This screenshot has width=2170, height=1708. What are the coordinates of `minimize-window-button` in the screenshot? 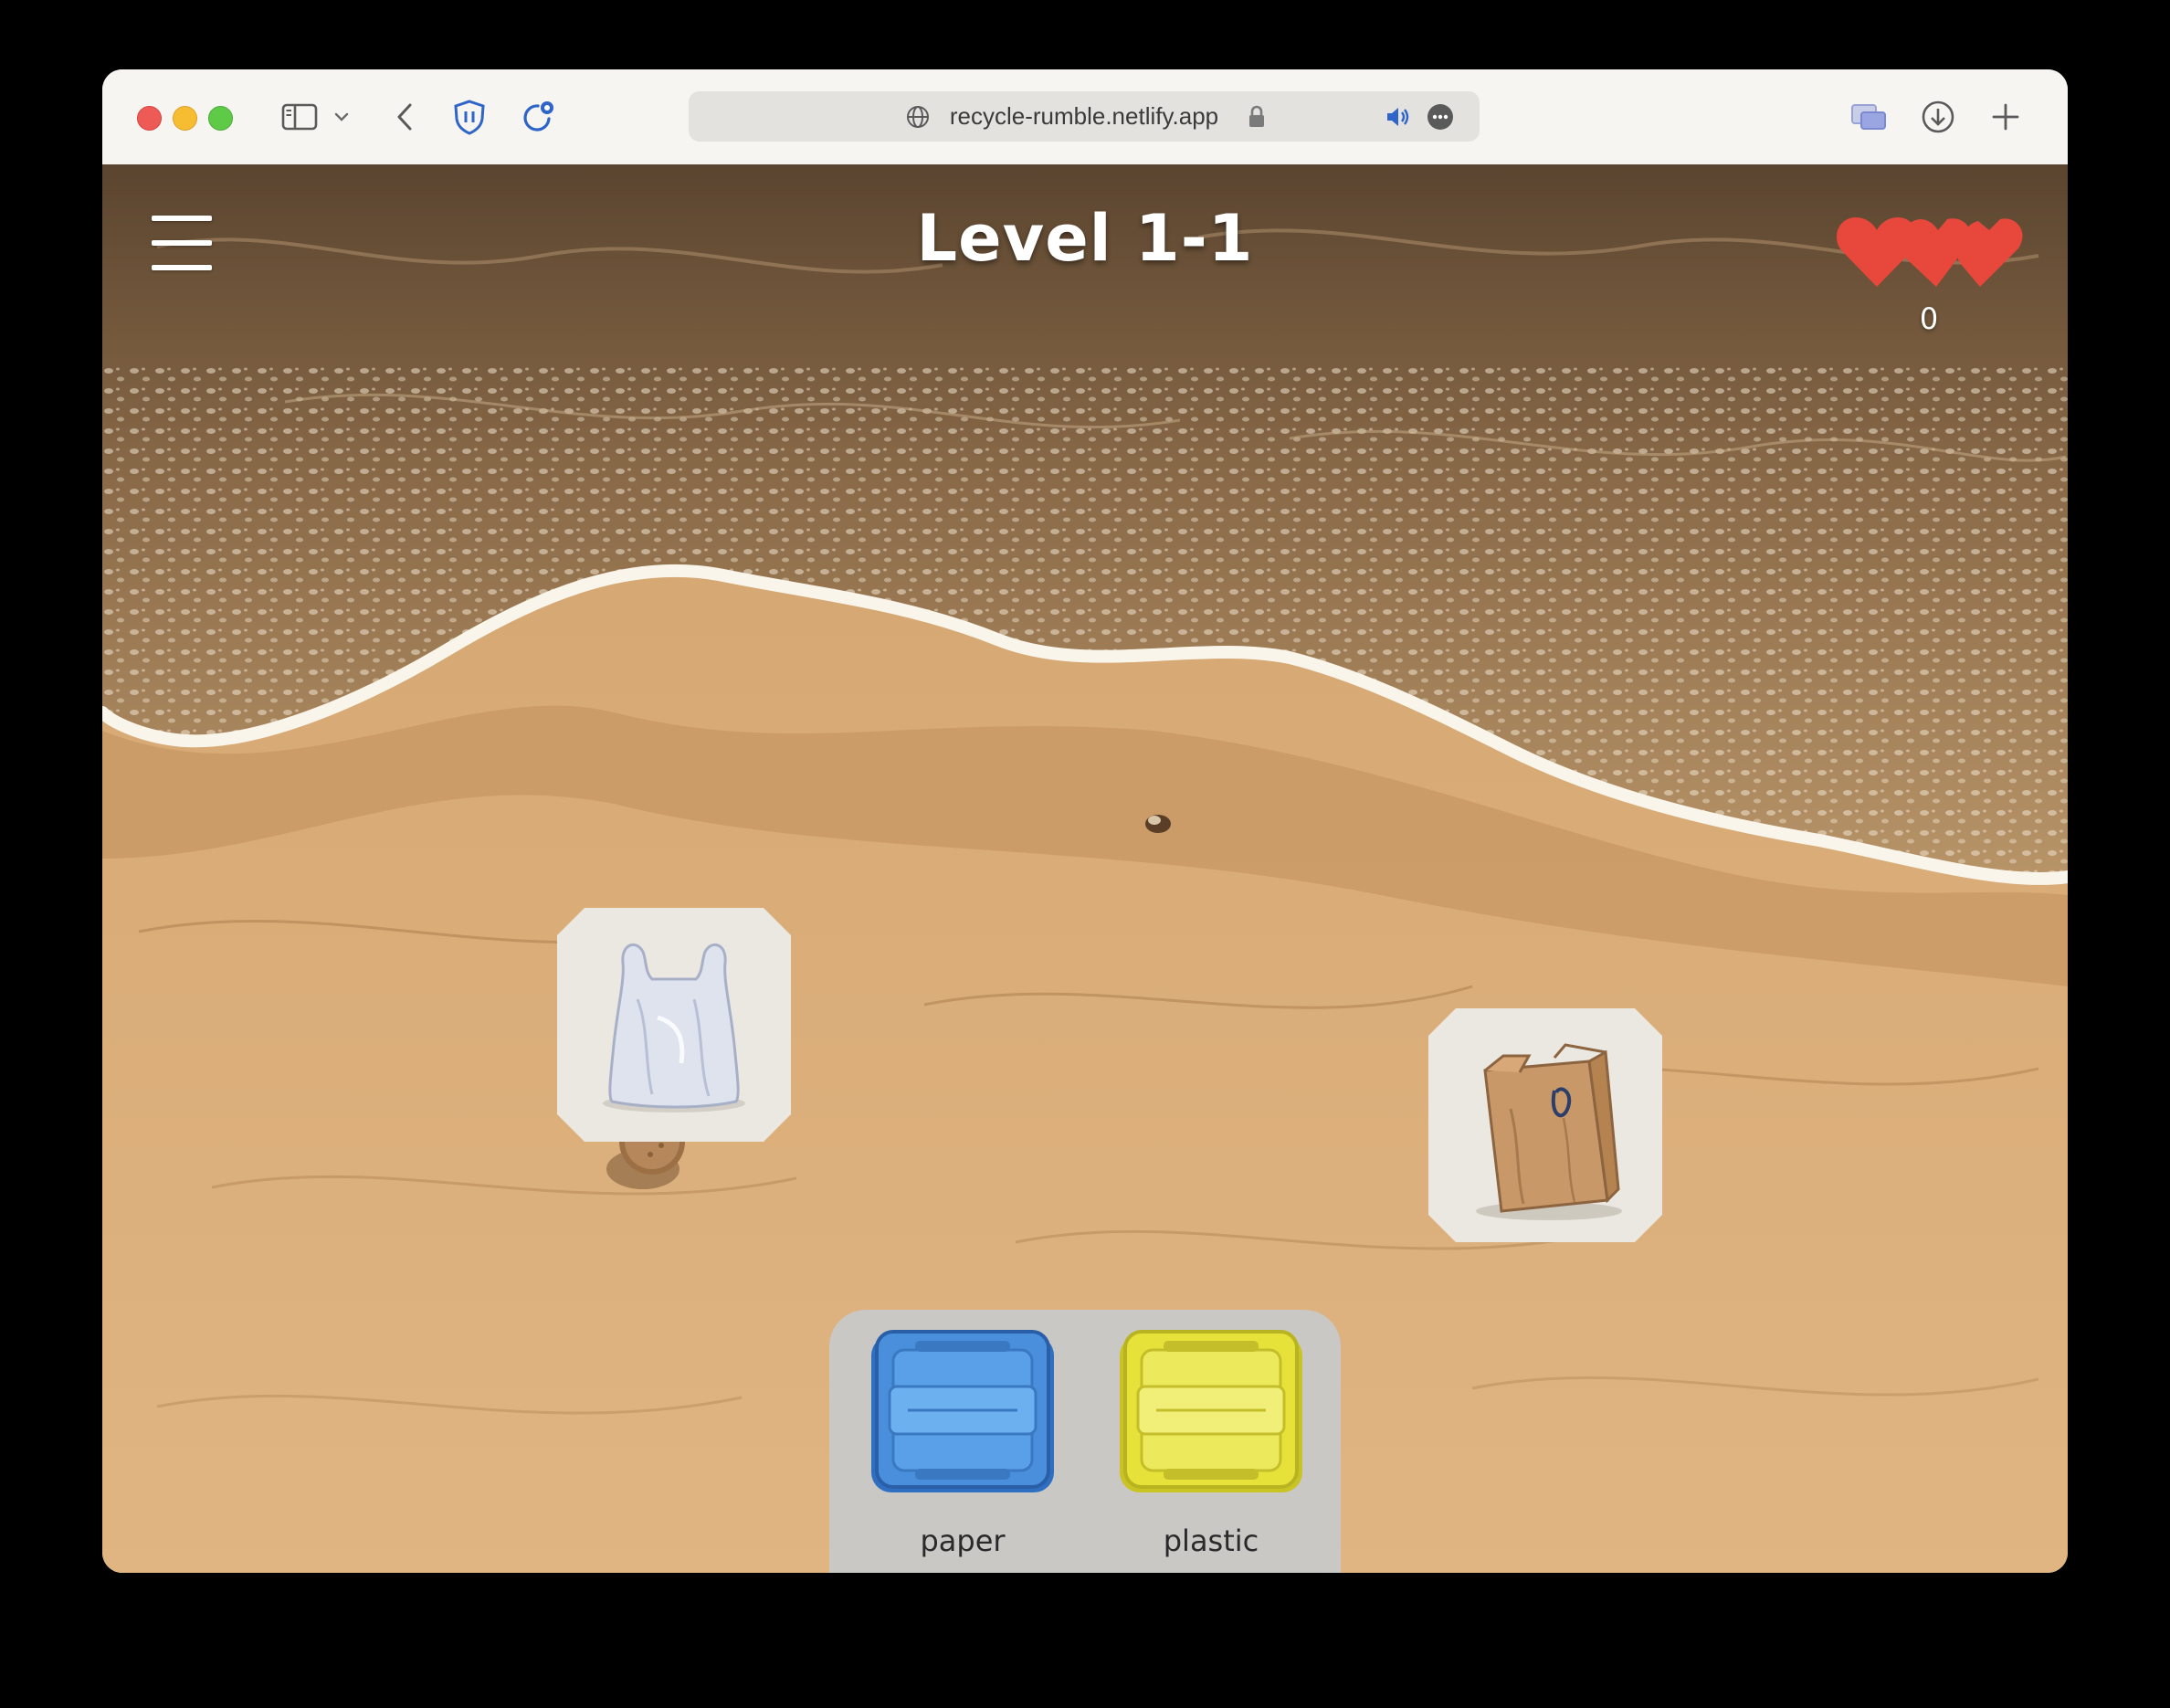 It's located at (185, 118).